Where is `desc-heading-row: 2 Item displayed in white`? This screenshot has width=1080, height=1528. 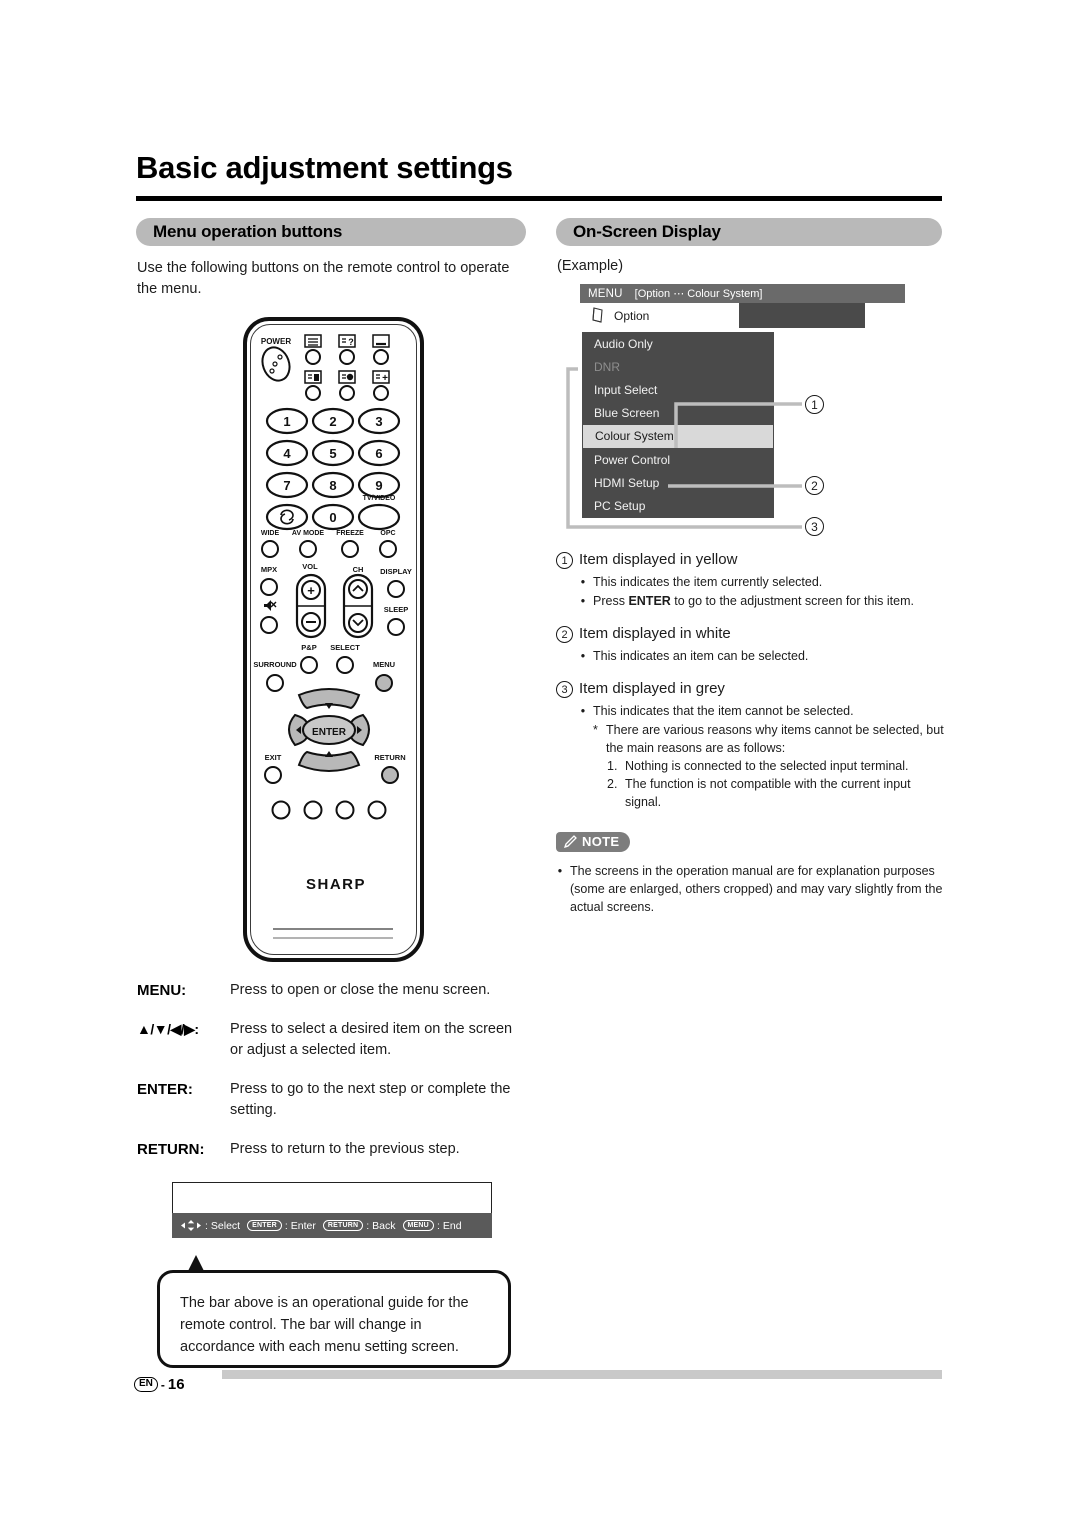
desc-heading-row: 2 Item displayed in white is located at coordinates (751, 634).